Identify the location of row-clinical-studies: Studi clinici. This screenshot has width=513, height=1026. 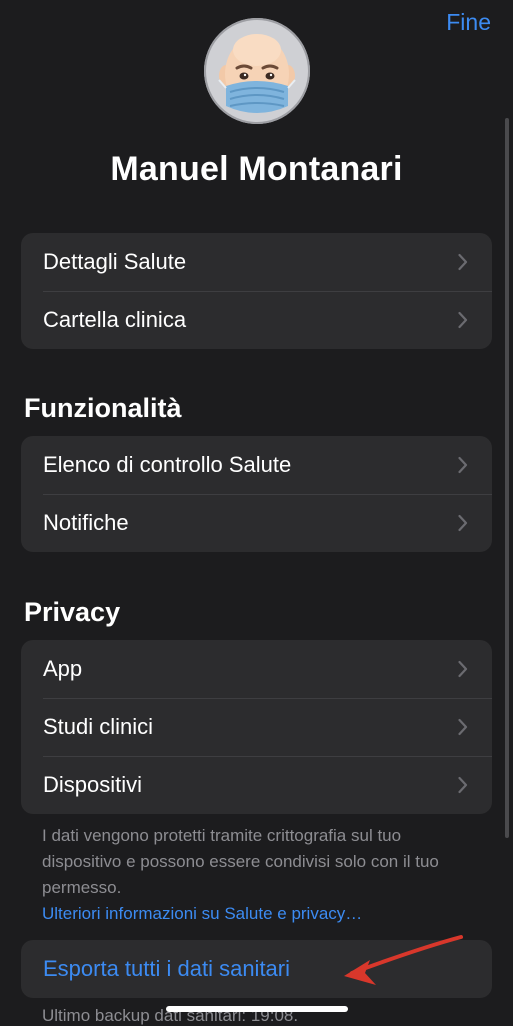
(256, 727).